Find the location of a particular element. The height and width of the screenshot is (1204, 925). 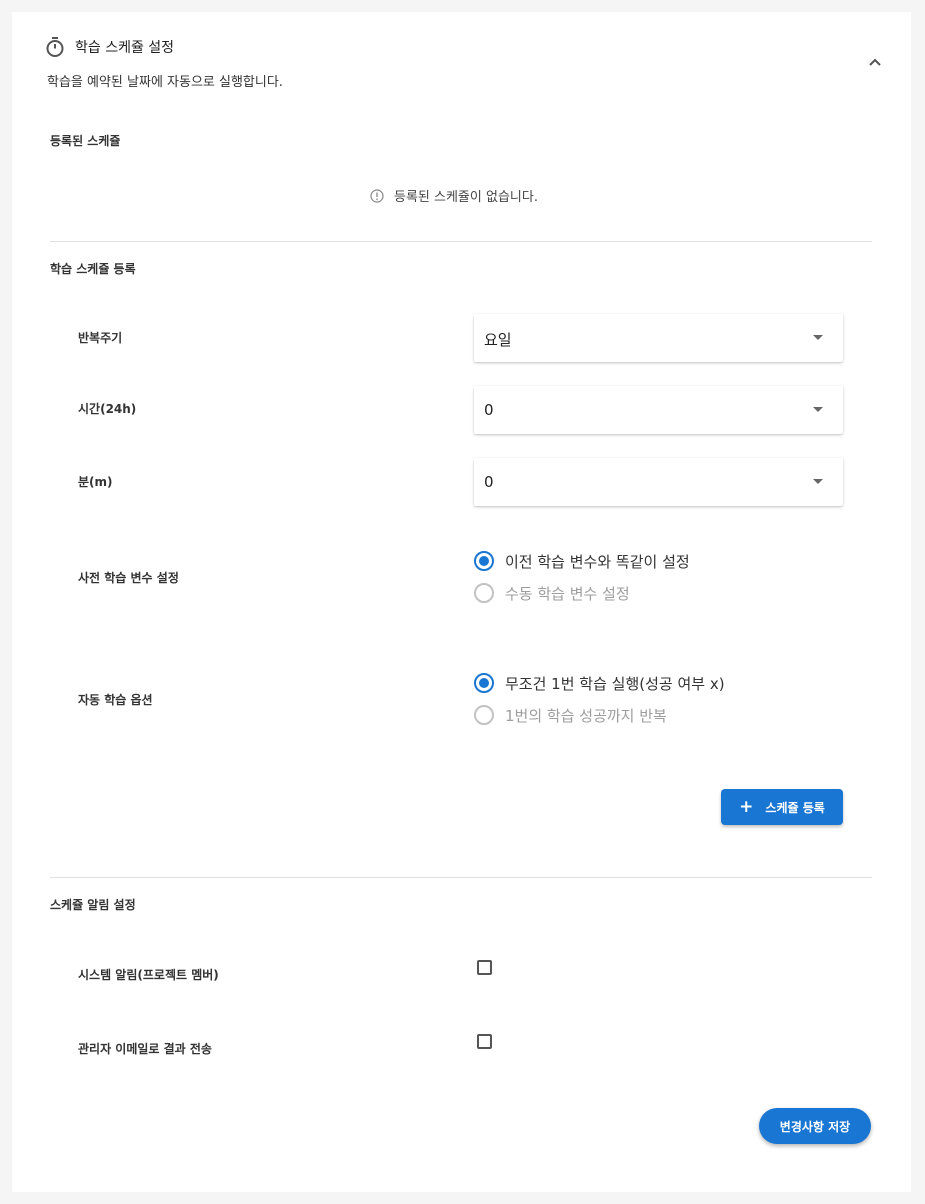

register-schedule-title: 학습 스케쥴 등록 is located at coordinates (93, 269).